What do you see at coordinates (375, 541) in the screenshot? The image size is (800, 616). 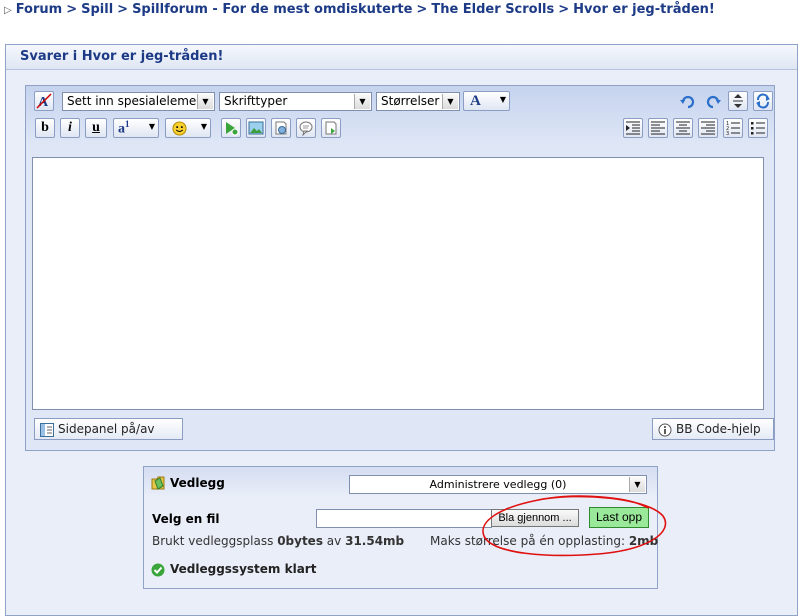 I see `total-space-value: 31.54mb` at bounding box center [375, 541].